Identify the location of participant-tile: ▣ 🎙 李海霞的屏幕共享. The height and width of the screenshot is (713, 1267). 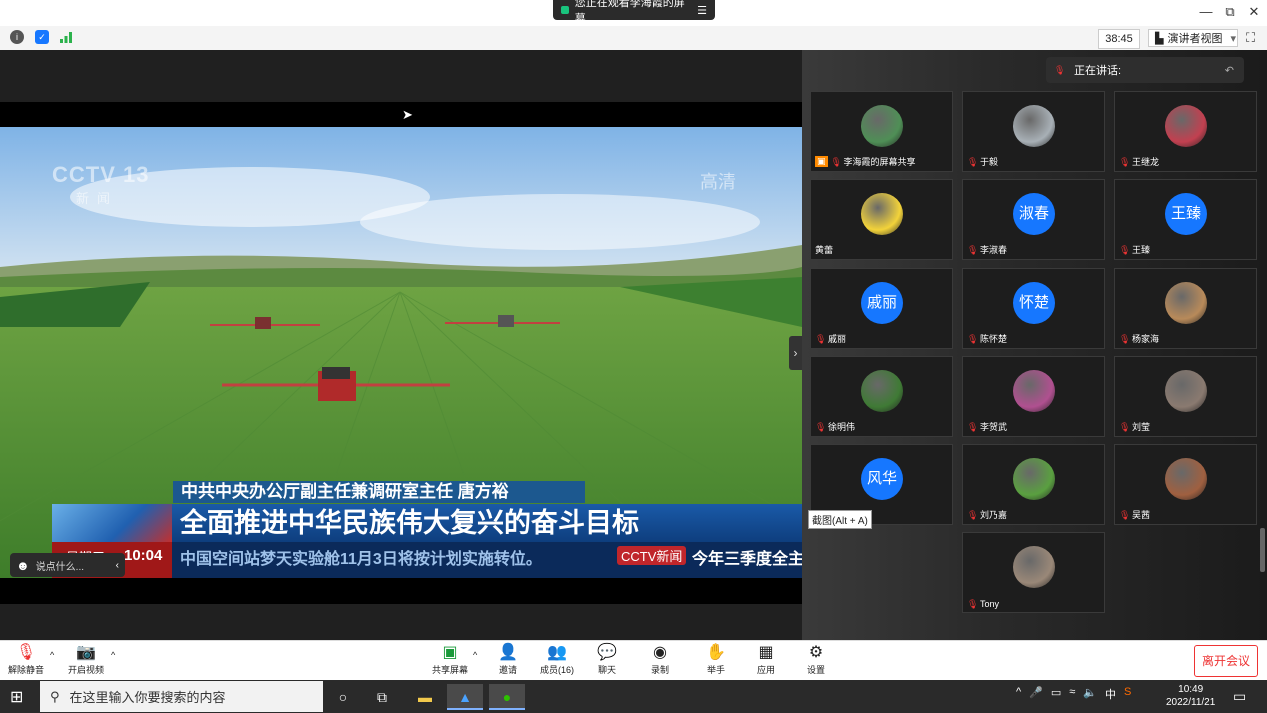
(881, 131).